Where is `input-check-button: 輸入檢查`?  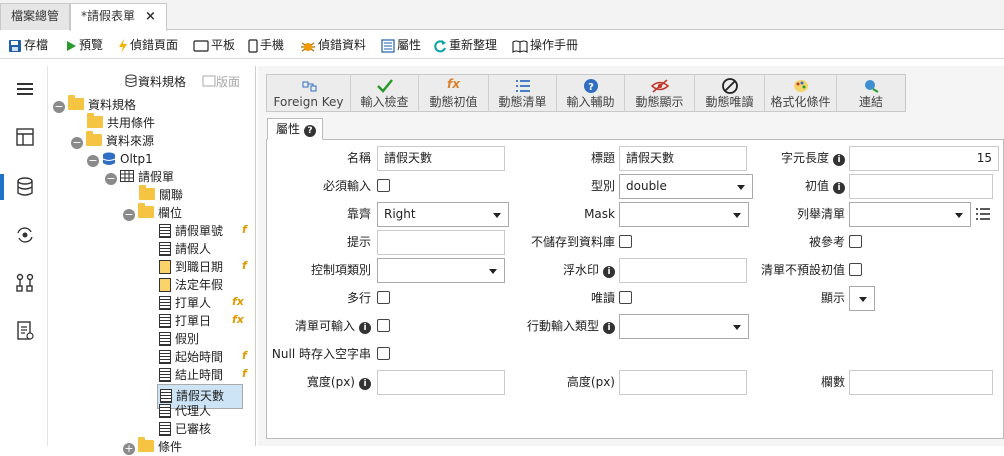 input-check-button: 輸入檢查 is located at coordinates (385, 93).